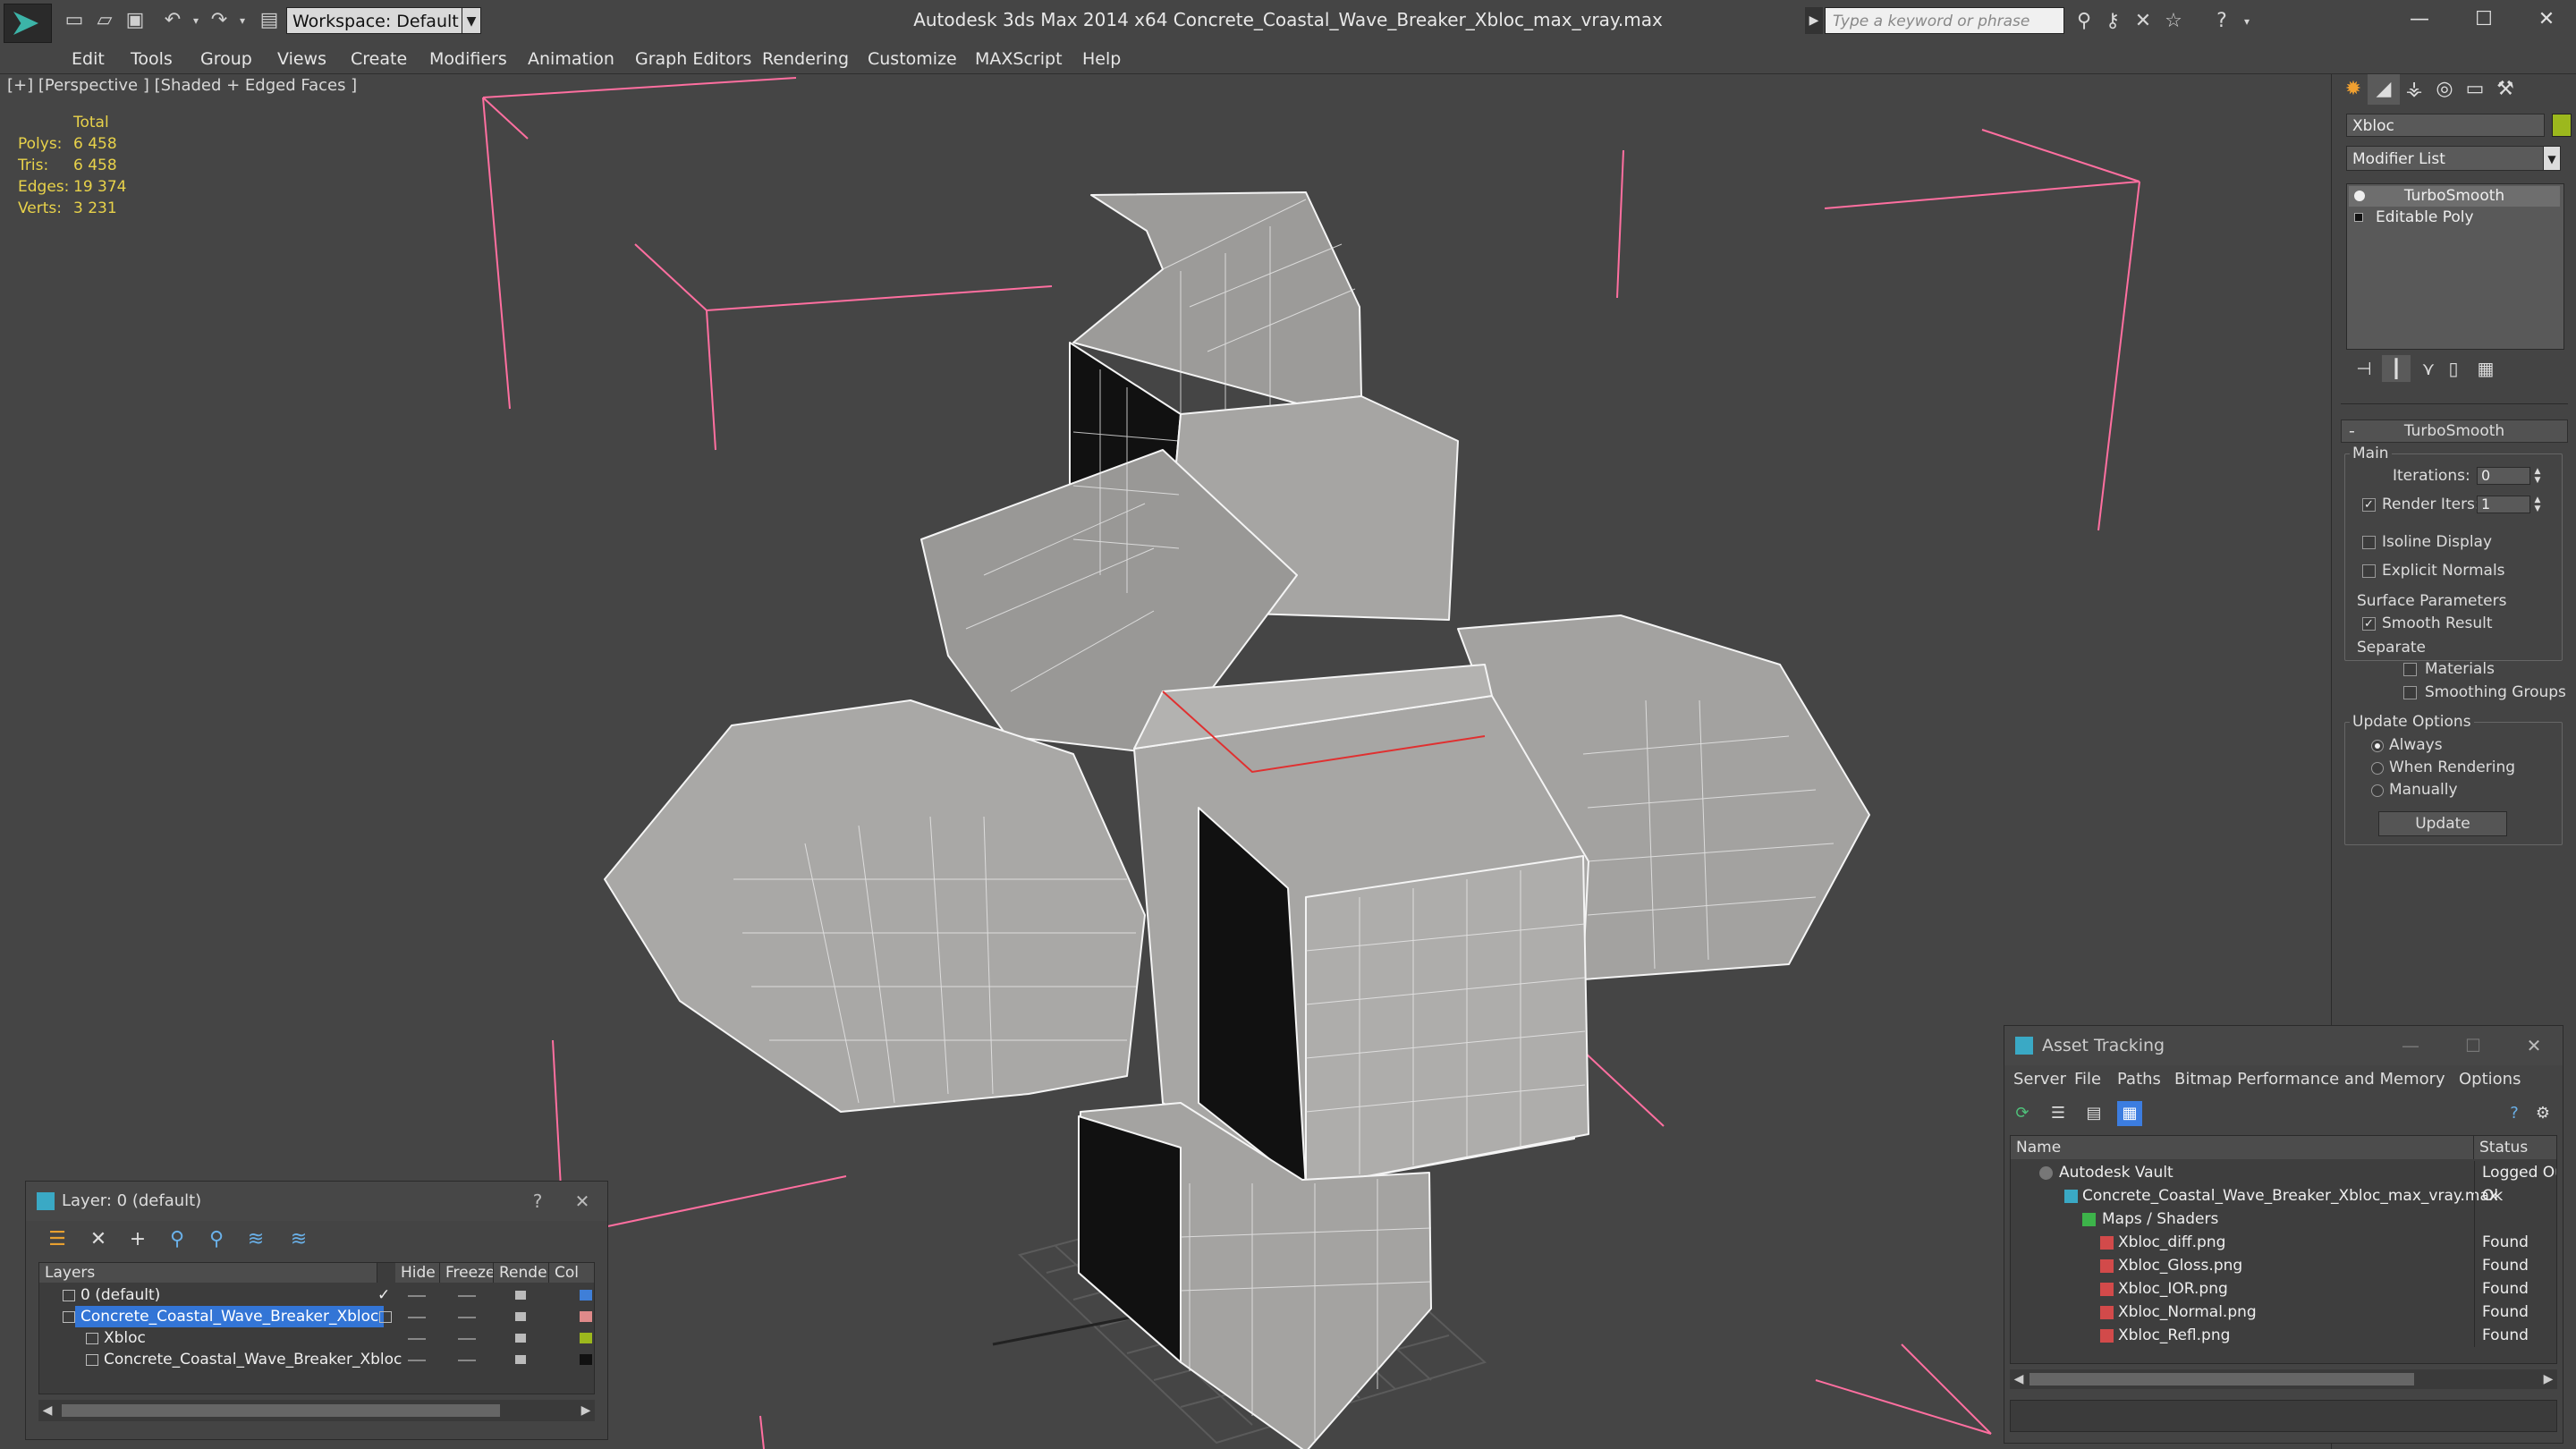 Image resolution: width=2576 pixels, height=1449 pixels. I want to click on column-header-status: Status, so click(2515, 1147).